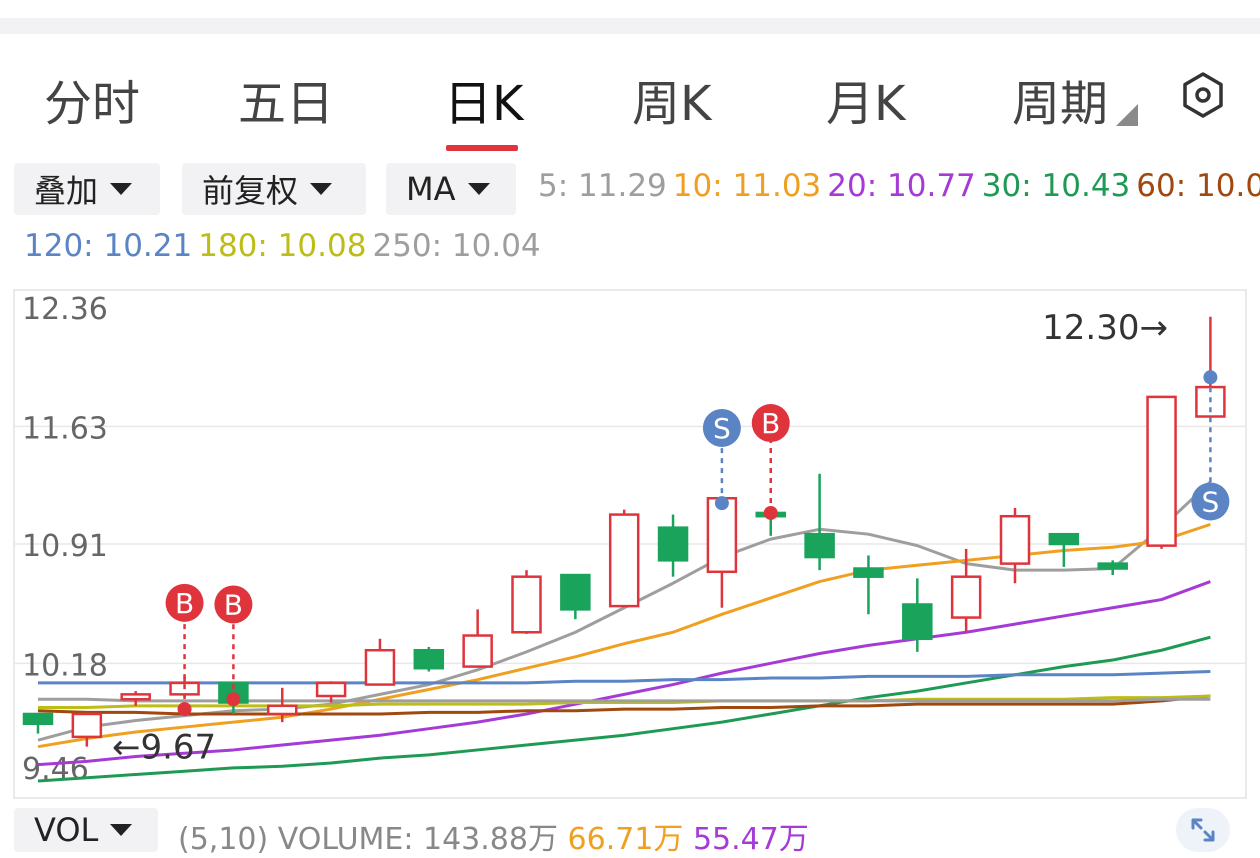 The height and width of the screenshot is (858, 1260). I want to click on indicator-button: MA, so click(451, 189).